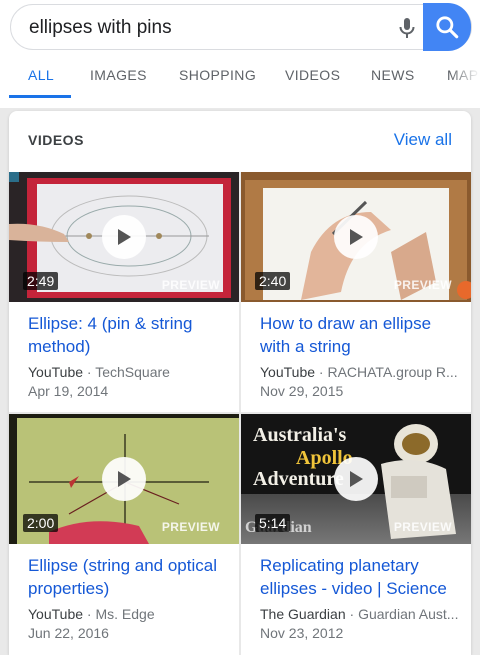 The image size is (480, 655). I want to click on video-duration: 5:14, so click(273, 523).